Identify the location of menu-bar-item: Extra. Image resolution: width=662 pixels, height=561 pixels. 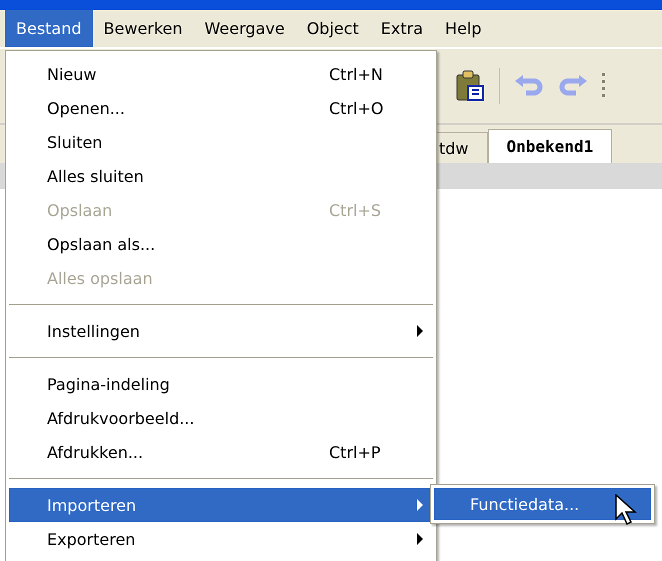
(402, 28).